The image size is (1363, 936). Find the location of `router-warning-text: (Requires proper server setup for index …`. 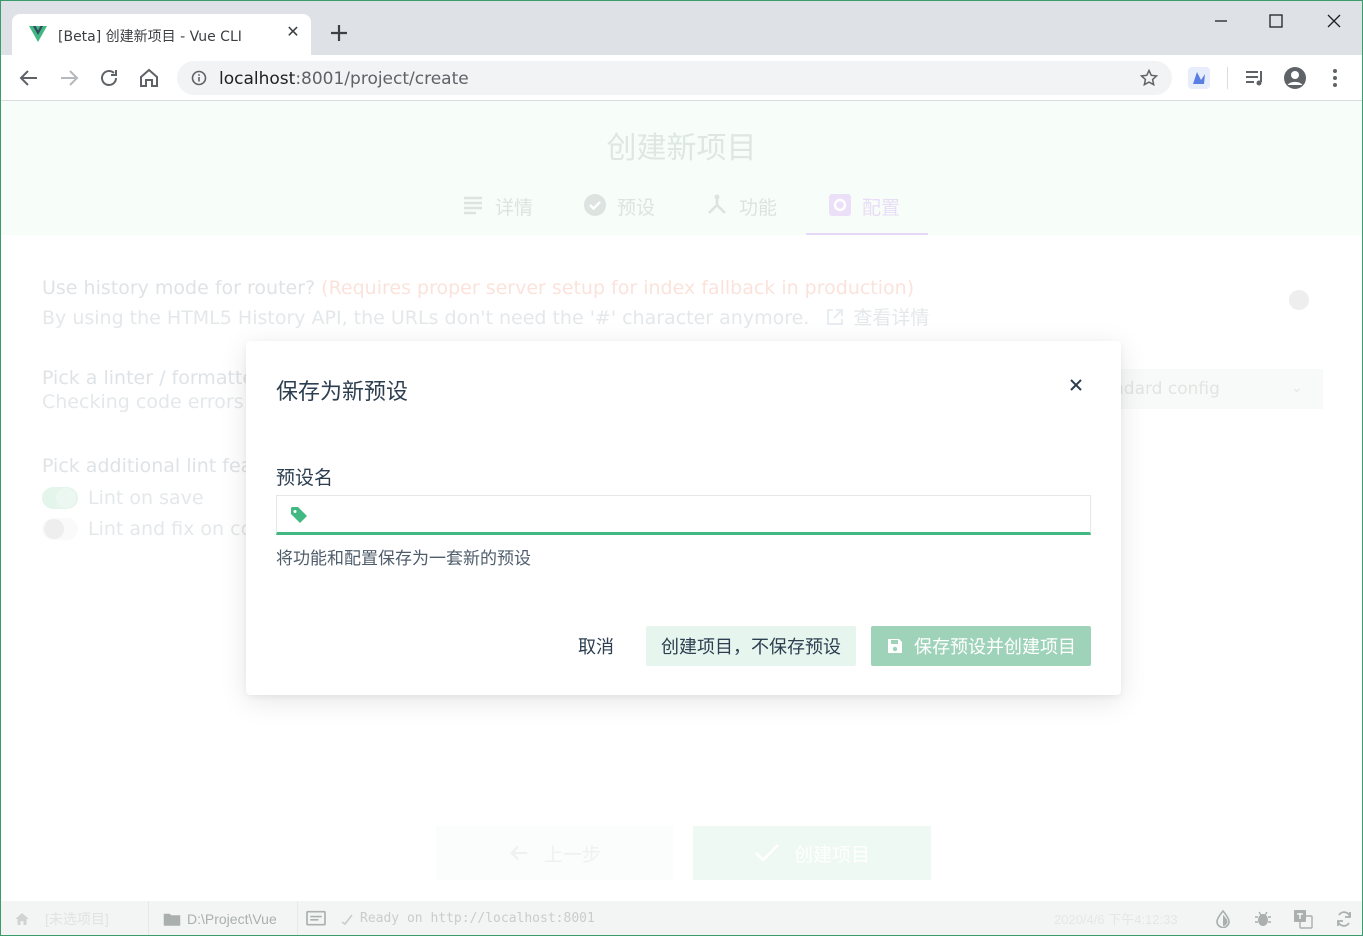

router-warning-text: (Requires proper server setup for index … is located at coordinates (618, 288).